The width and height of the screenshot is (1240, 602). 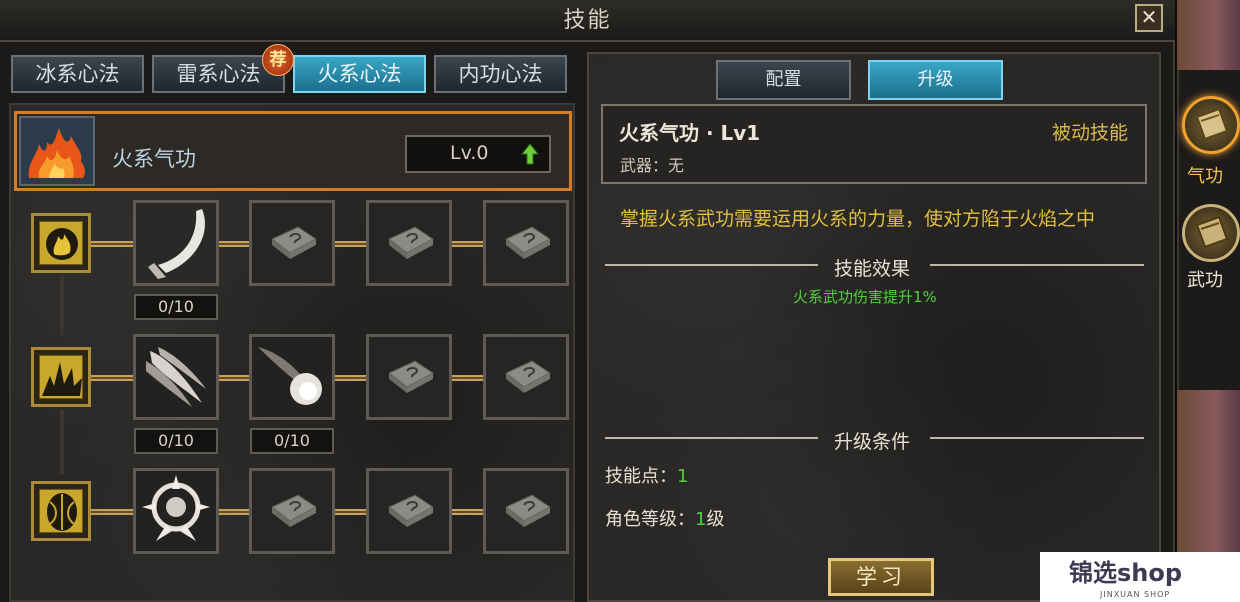 What do you see at coordinates (1205, 176) in the screenshot?
I see `side-tab-label: 气功` at bounding box center [1205, 176].